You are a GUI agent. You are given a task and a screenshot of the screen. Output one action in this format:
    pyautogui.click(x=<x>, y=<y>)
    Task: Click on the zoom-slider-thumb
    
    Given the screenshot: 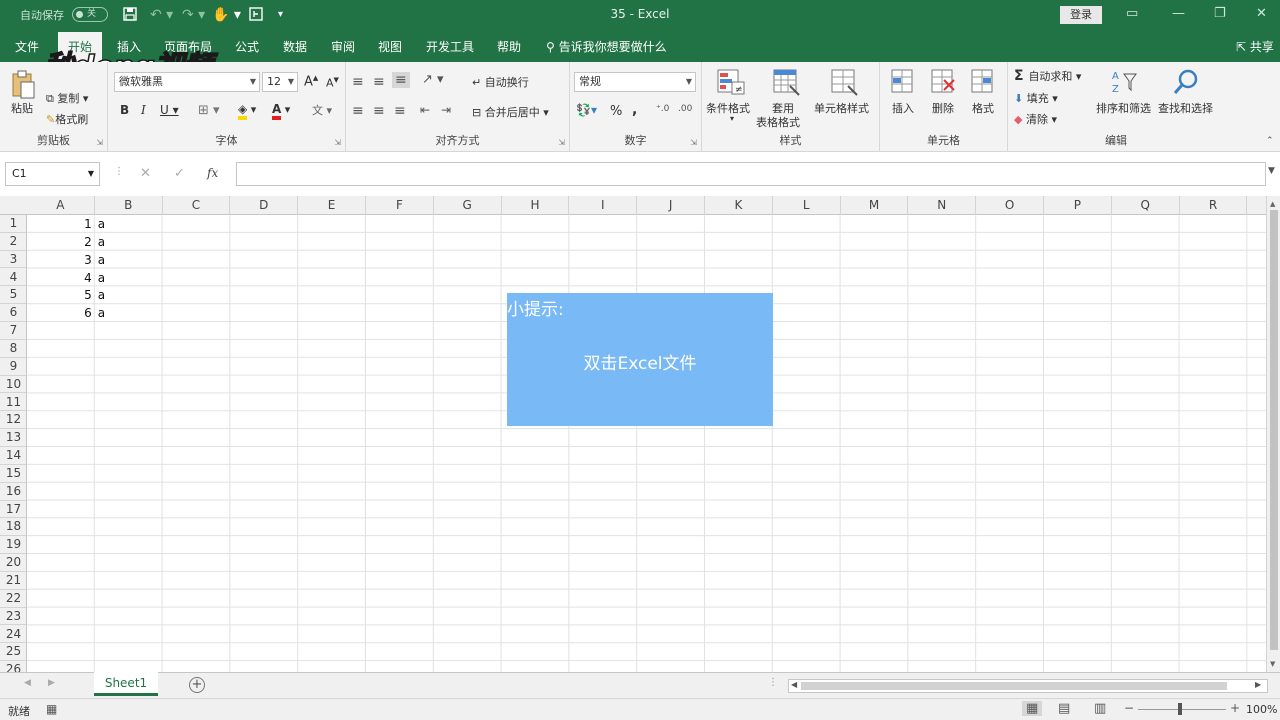 What is the action you would take?
    pyautogui.click(x=1180, y=709)
    